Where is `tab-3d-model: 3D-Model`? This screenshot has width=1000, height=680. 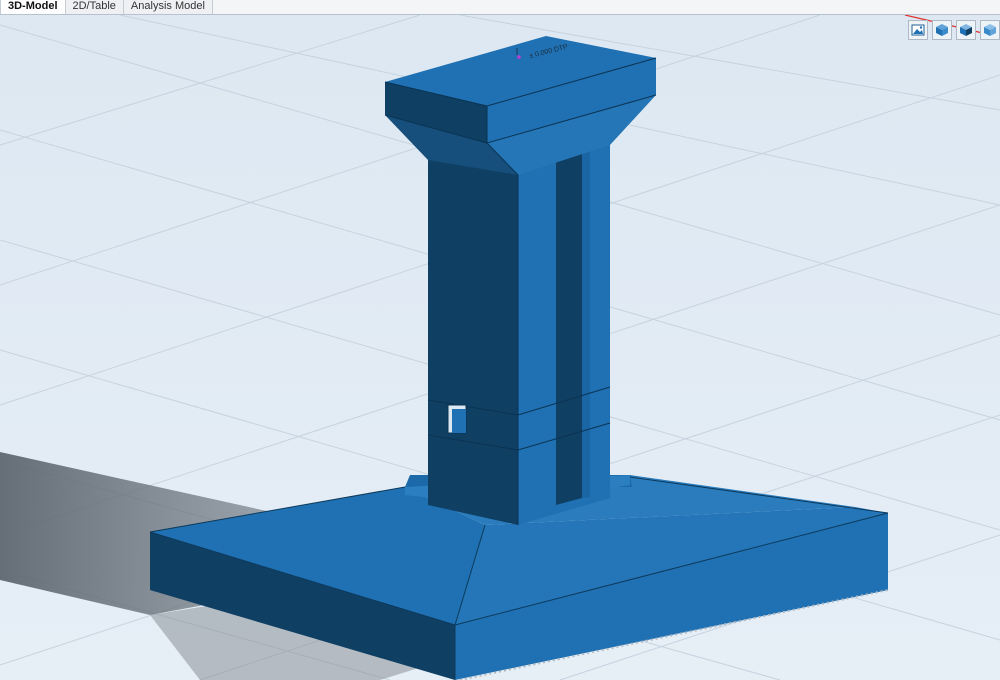
tab-3d-model: 3D-Model is located at coordinates (33, 7).